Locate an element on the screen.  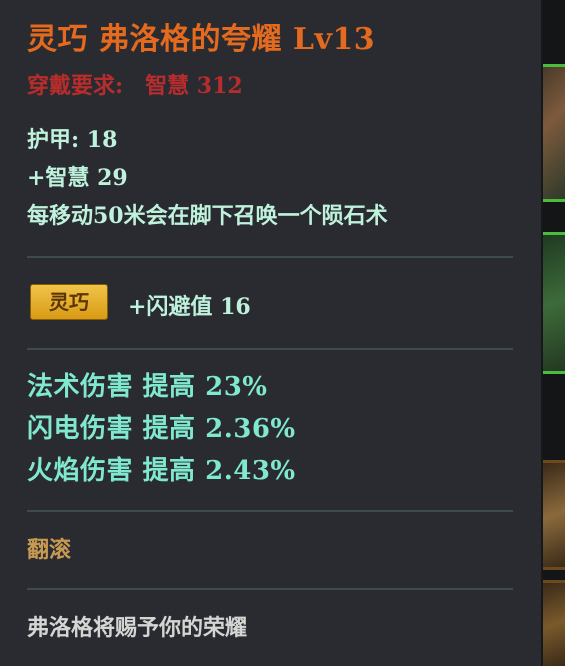
item-title: 灵巧 弗洛格的夸耀 Lv13 is located at coordinates (201, 39).